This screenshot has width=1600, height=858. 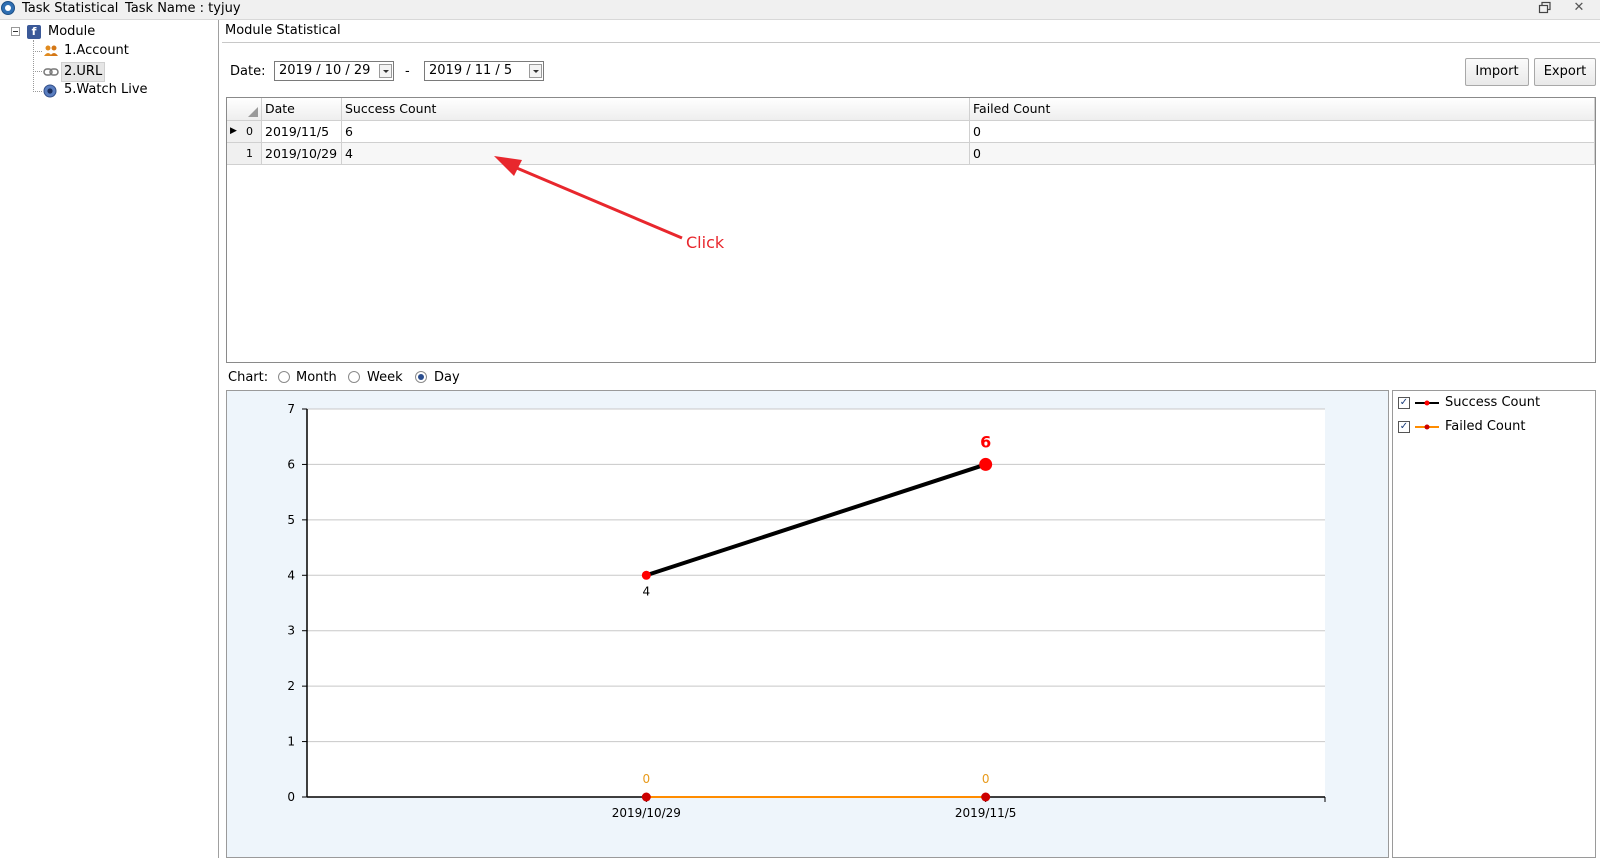 I want to click on y-tick-label: 3, so click(x=291, y=631).